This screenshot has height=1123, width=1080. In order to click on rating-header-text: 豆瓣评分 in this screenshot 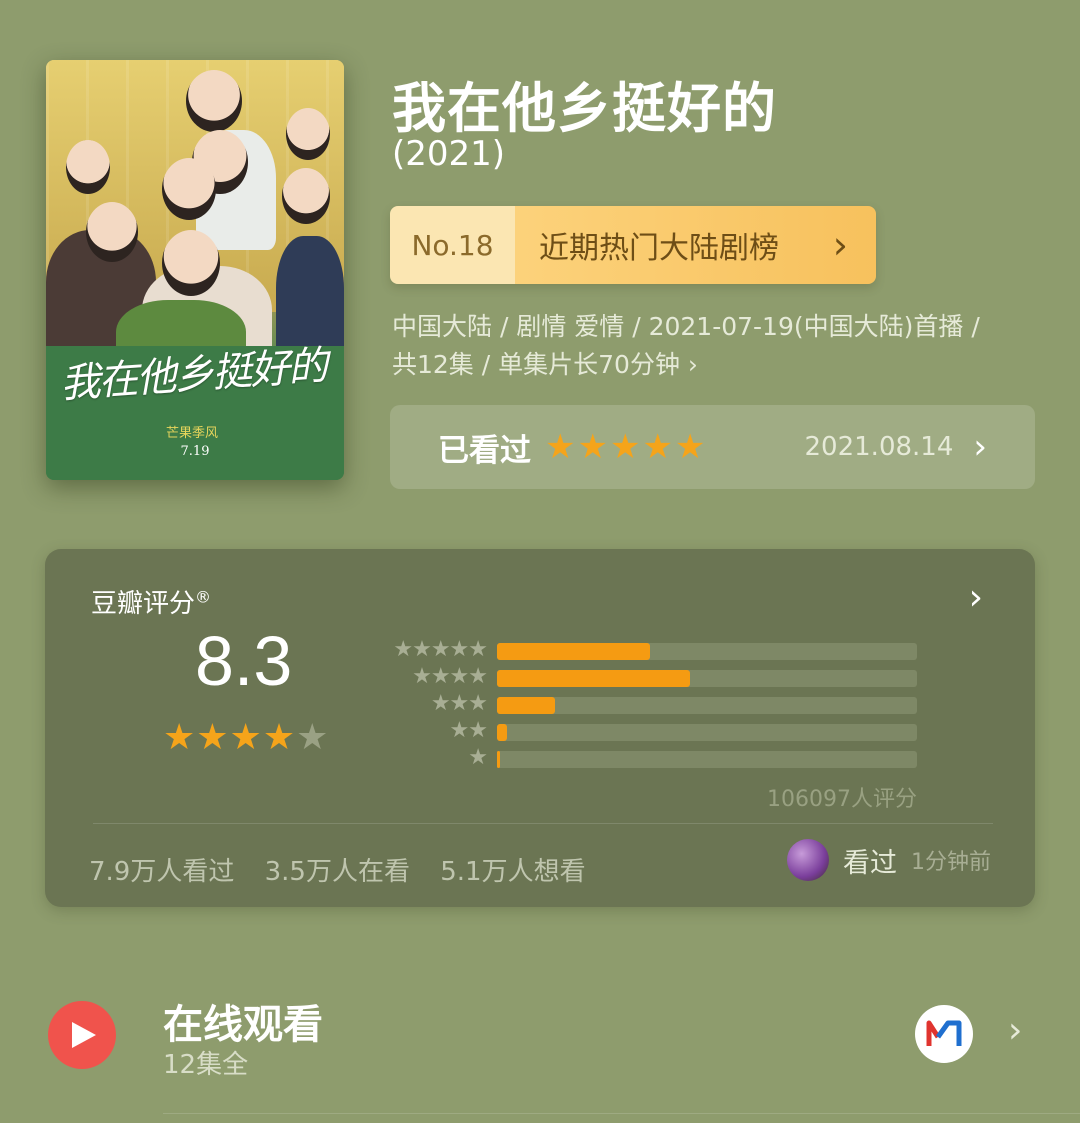, I will do `click(143, 604)`.